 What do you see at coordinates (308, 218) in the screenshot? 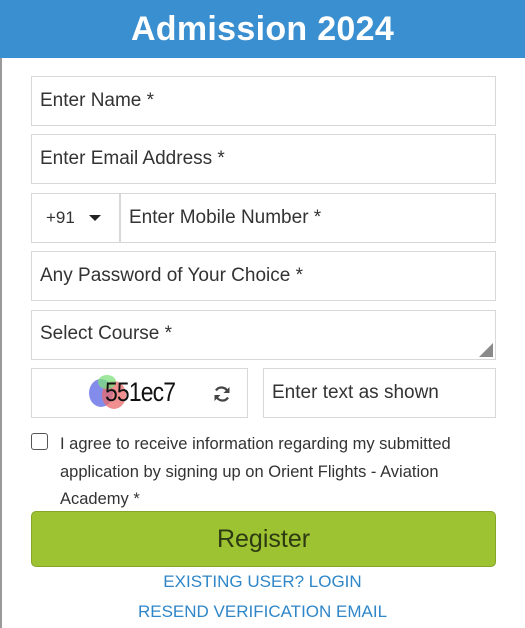
I see `mobile-input: Enter Mobile Number *` at bounding box center [308, 218].